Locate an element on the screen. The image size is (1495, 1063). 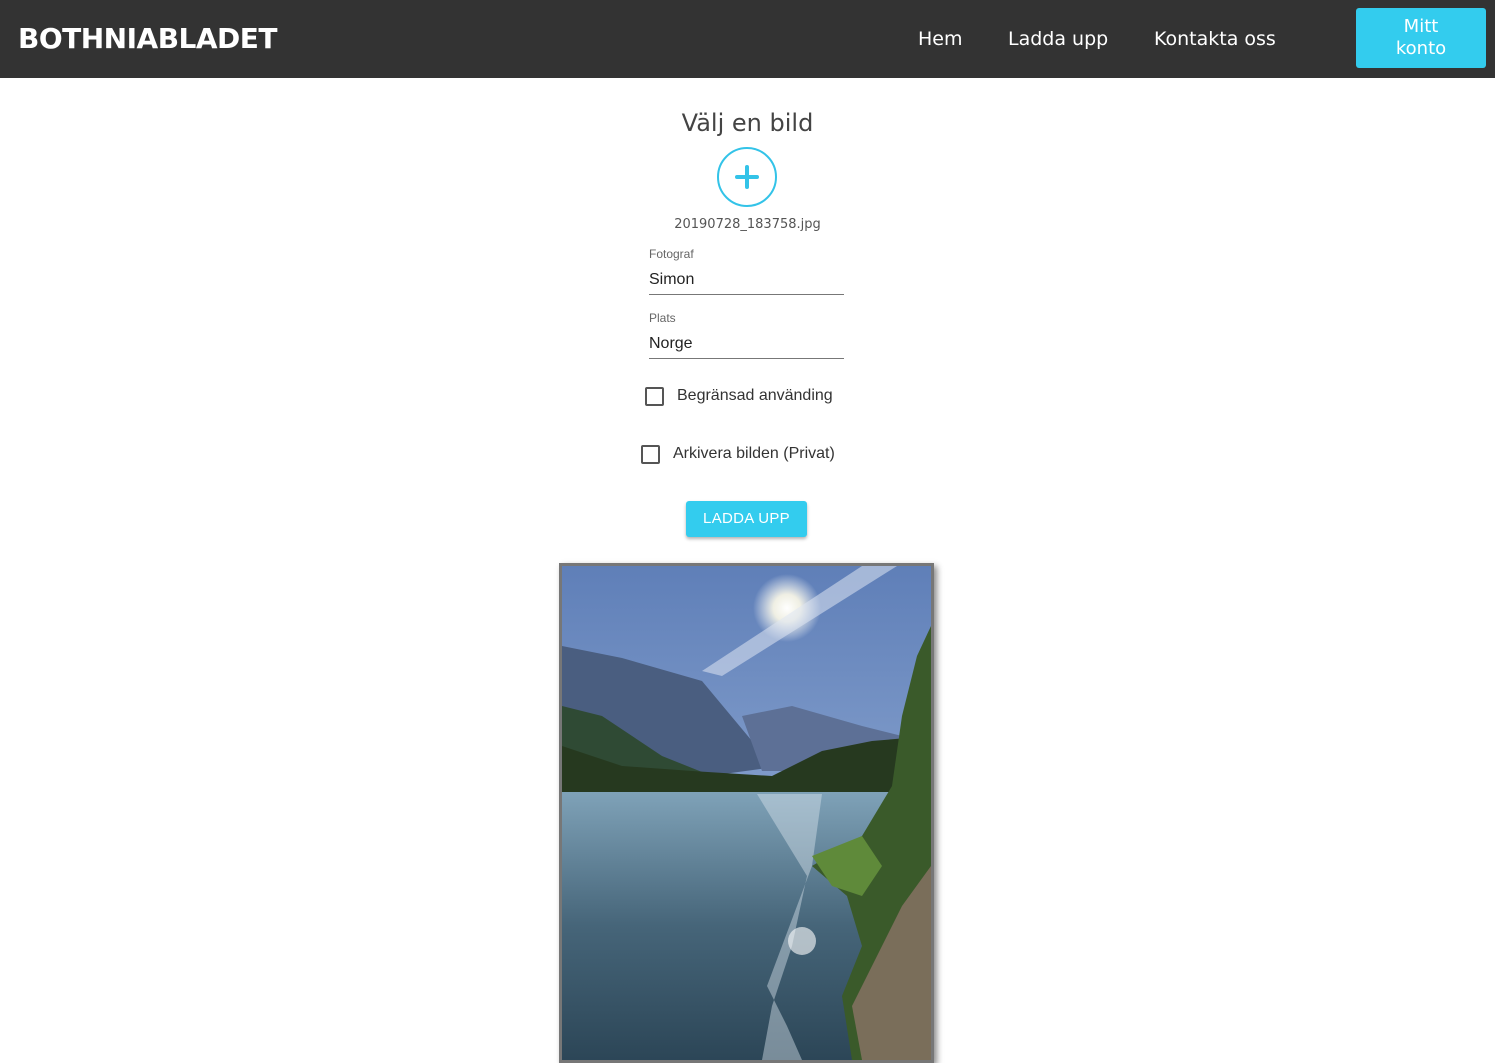
image-preview is located at coordinates (746, 813).